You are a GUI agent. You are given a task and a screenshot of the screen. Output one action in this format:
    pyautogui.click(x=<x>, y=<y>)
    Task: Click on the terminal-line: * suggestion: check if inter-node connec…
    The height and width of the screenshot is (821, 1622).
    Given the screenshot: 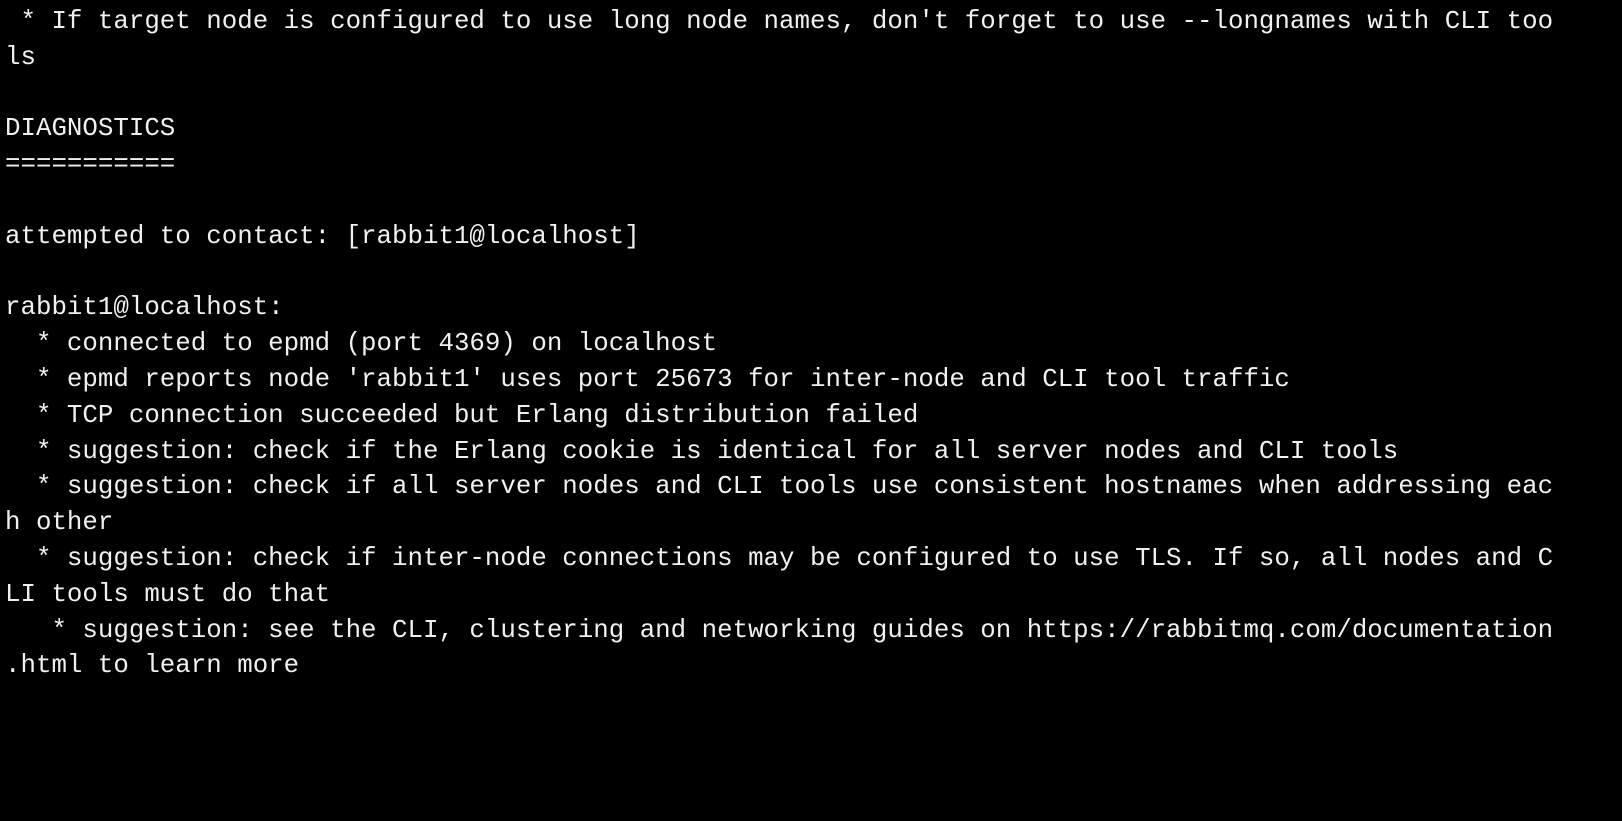 What is the action you would take?
    pyautogui.click(x=779, y=558)
    